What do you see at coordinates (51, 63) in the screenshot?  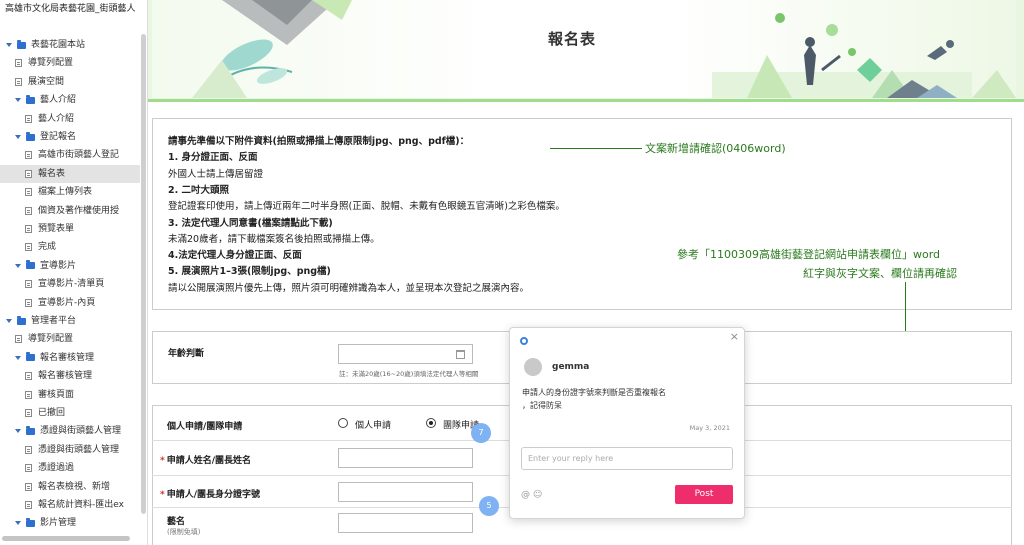 I see `sidebar-item-label: 導覽列配置` at bounding box center [51, 63].